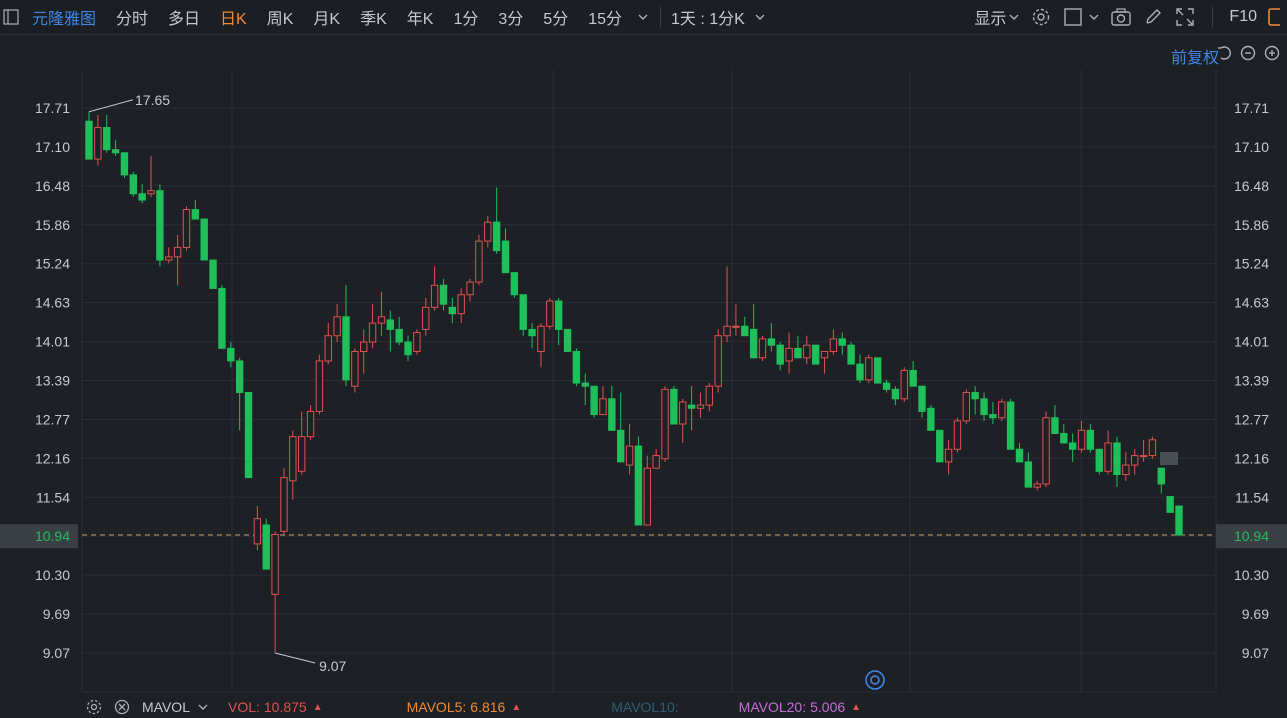 Image resolution: width=1287 pixels, height=718 pixels. Describe the element at coordinates (1251, 342) in the screenshot. I see `price-tick-label: 14.01` at that location.